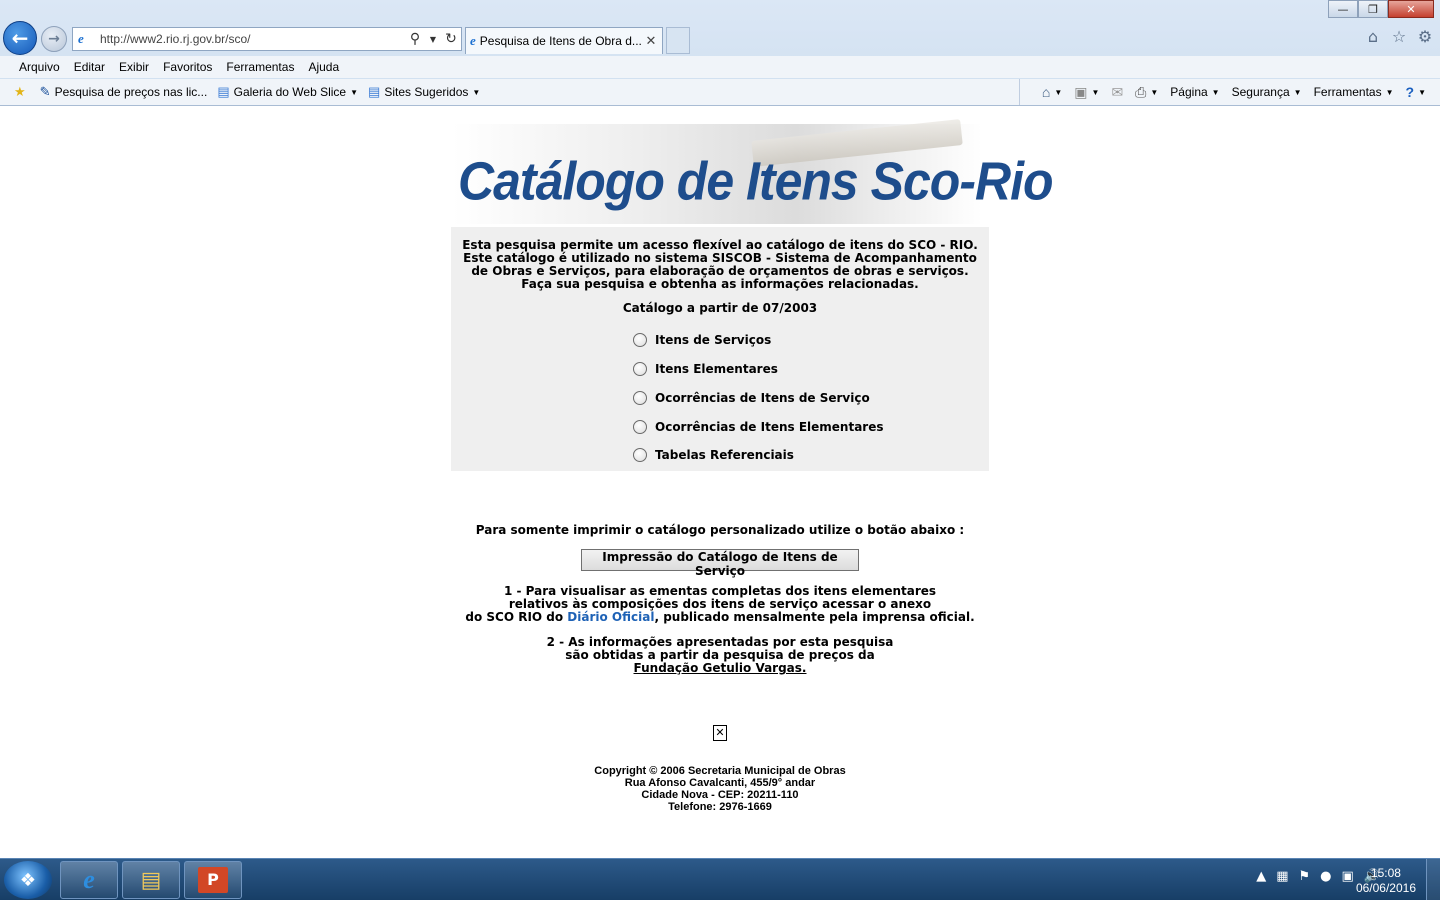 The height and width of the screenshot is (900, 1440). Describe the element at coordinates (1282, 876) in the screenshot. I see `windows-flag-icon: ▦` at that location.